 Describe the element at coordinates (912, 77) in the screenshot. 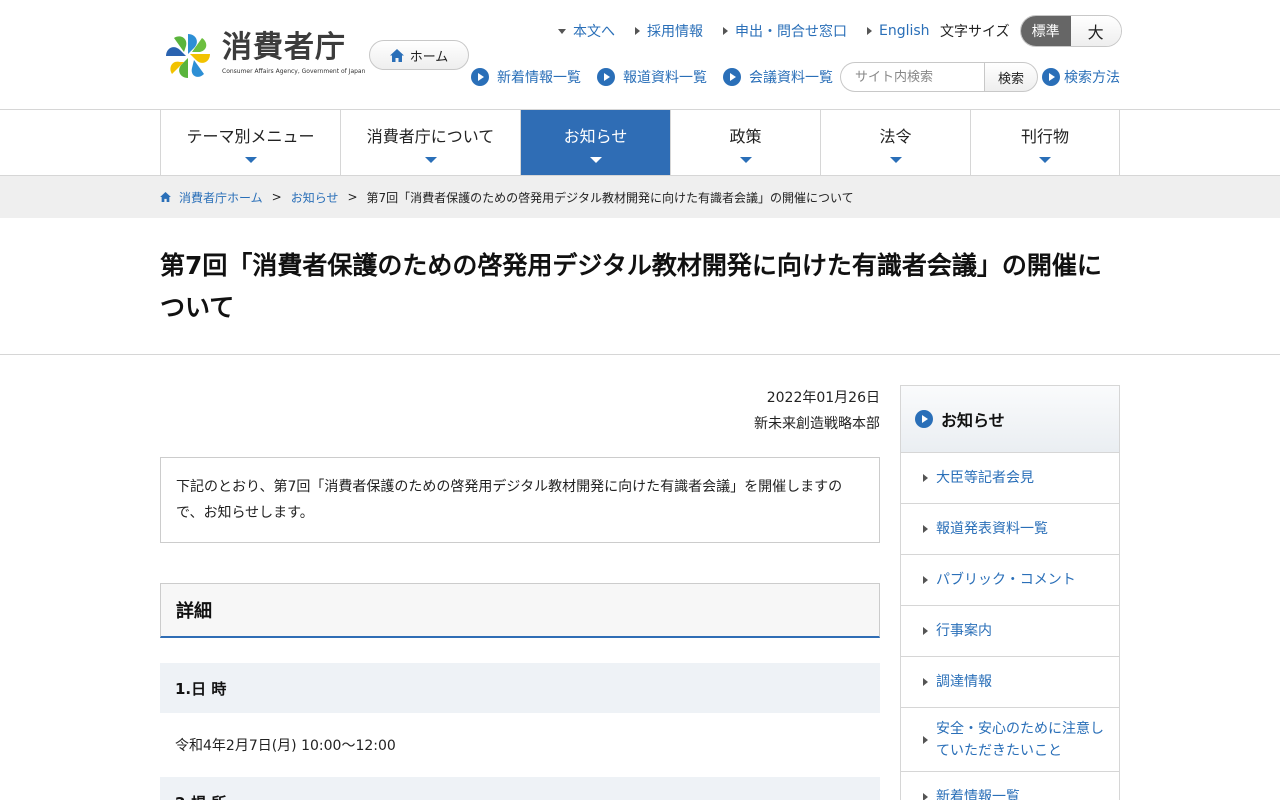

I see `search-input` at that location.